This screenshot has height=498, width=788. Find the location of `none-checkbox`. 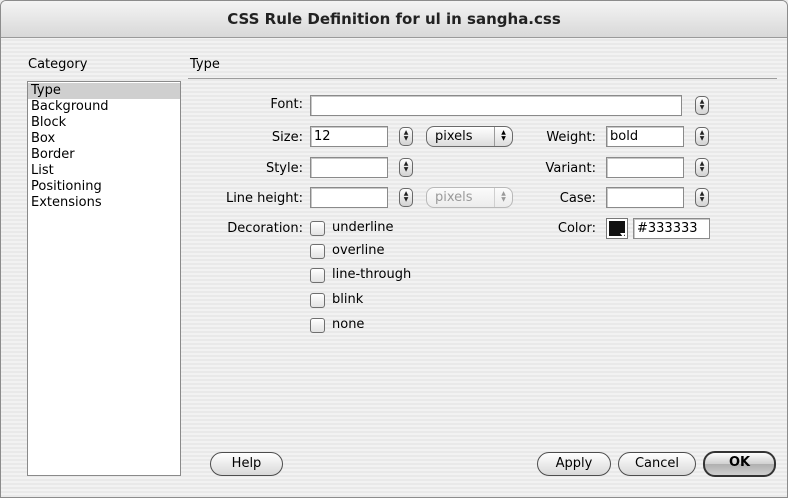

none-checkbox is located at coordinates (317, 325).